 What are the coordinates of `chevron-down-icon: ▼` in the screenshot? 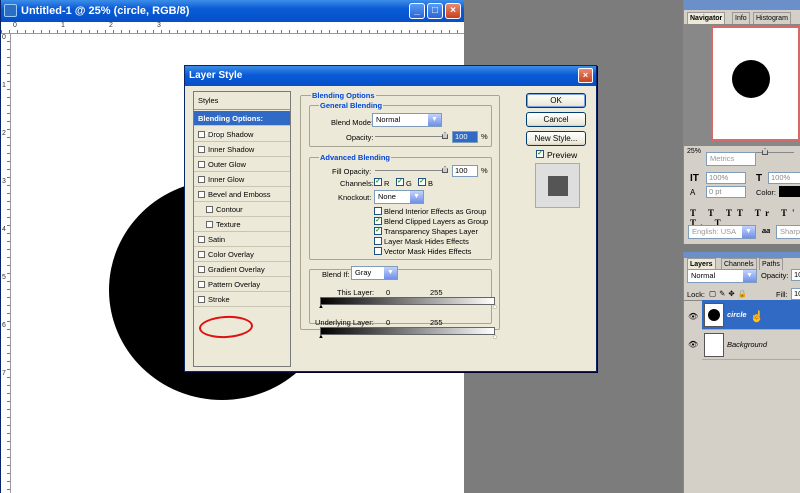 It's located at (390, 273).